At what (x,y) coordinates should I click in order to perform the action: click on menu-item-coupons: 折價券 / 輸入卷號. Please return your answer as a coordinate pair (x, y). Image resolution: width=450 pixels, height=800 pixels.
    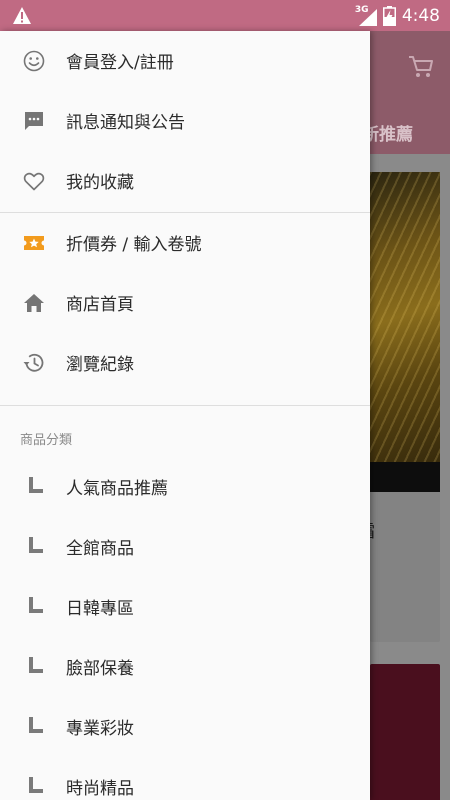
    Looking at the image, I should click on (185, 243).